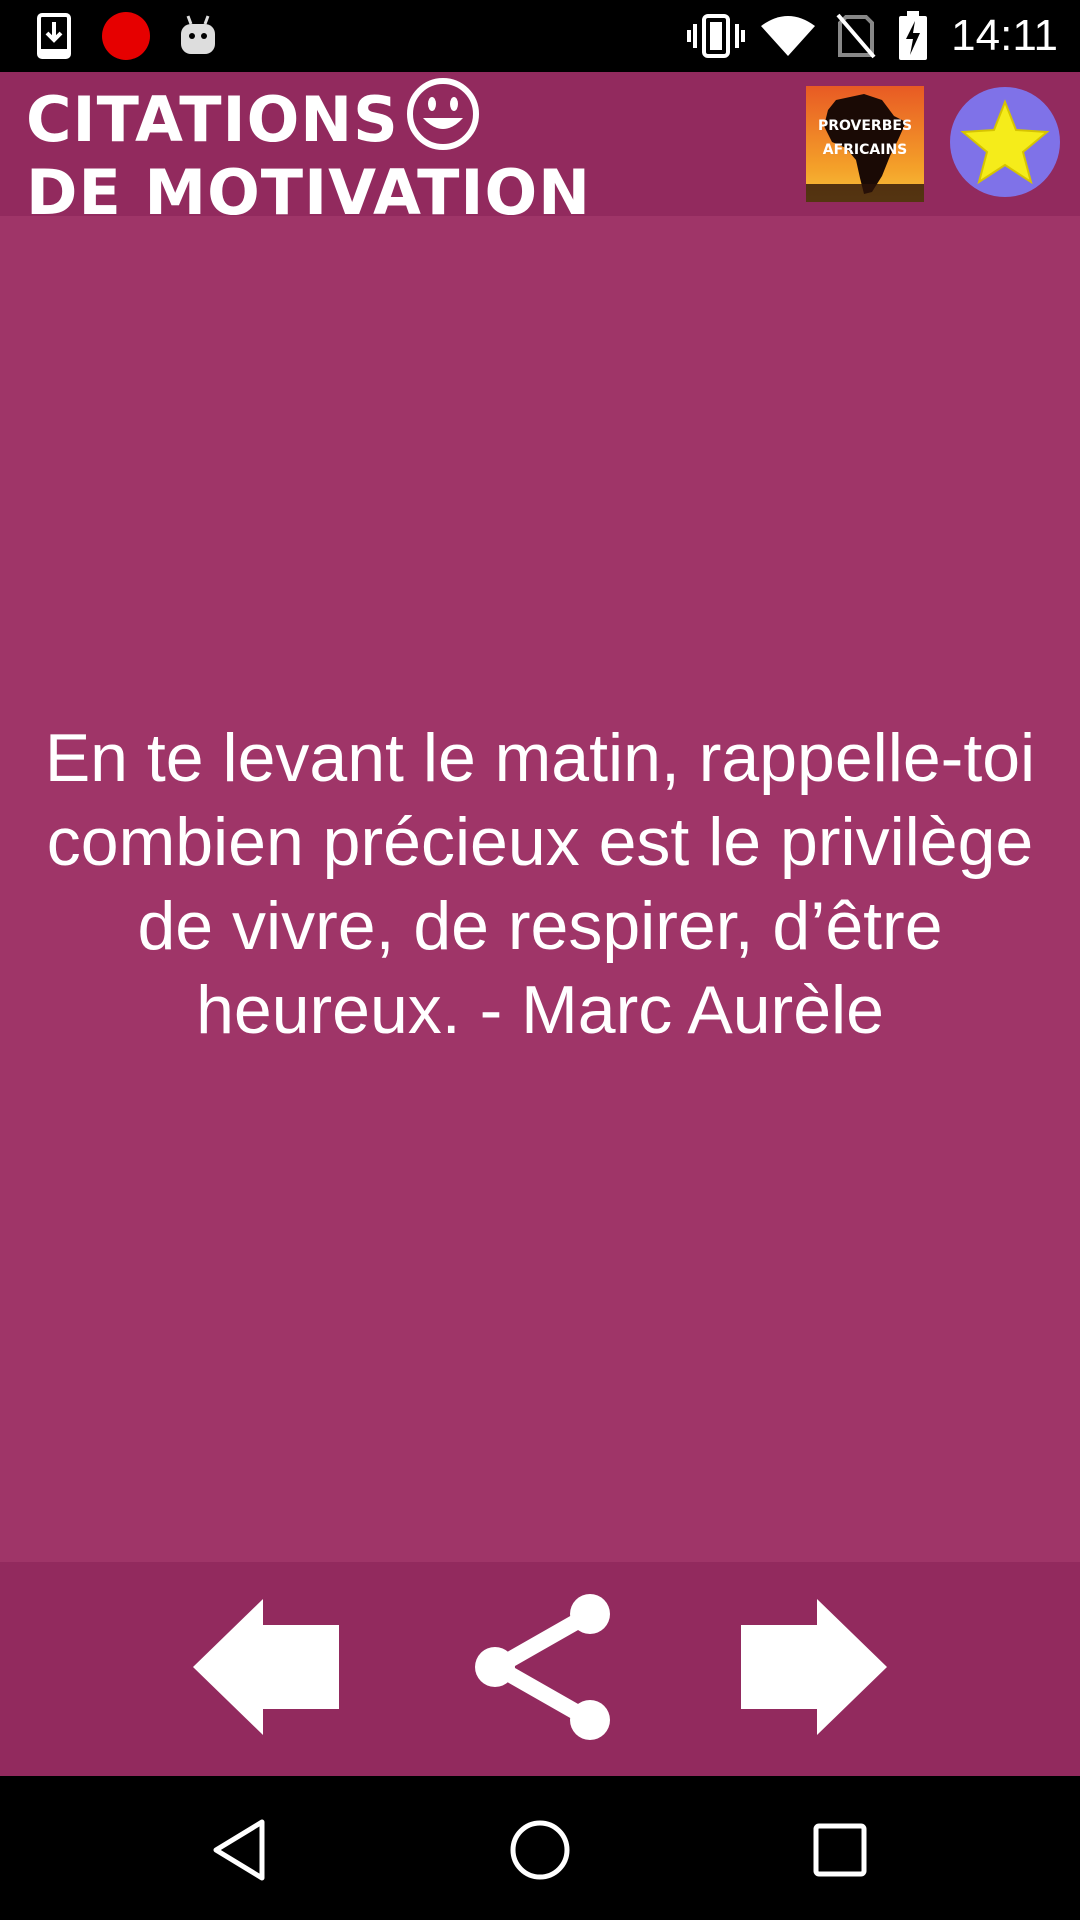  Describe the element at coordinates (212, 120) in the screenshot. I see `app-title-line1: CITATIONS` at that location.